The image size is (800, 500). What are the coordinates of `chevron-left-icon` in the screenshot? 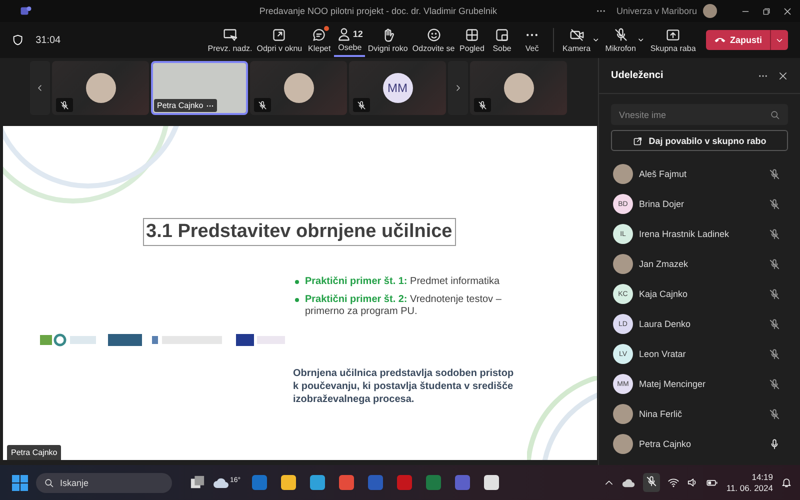 It's located at (40, 88).